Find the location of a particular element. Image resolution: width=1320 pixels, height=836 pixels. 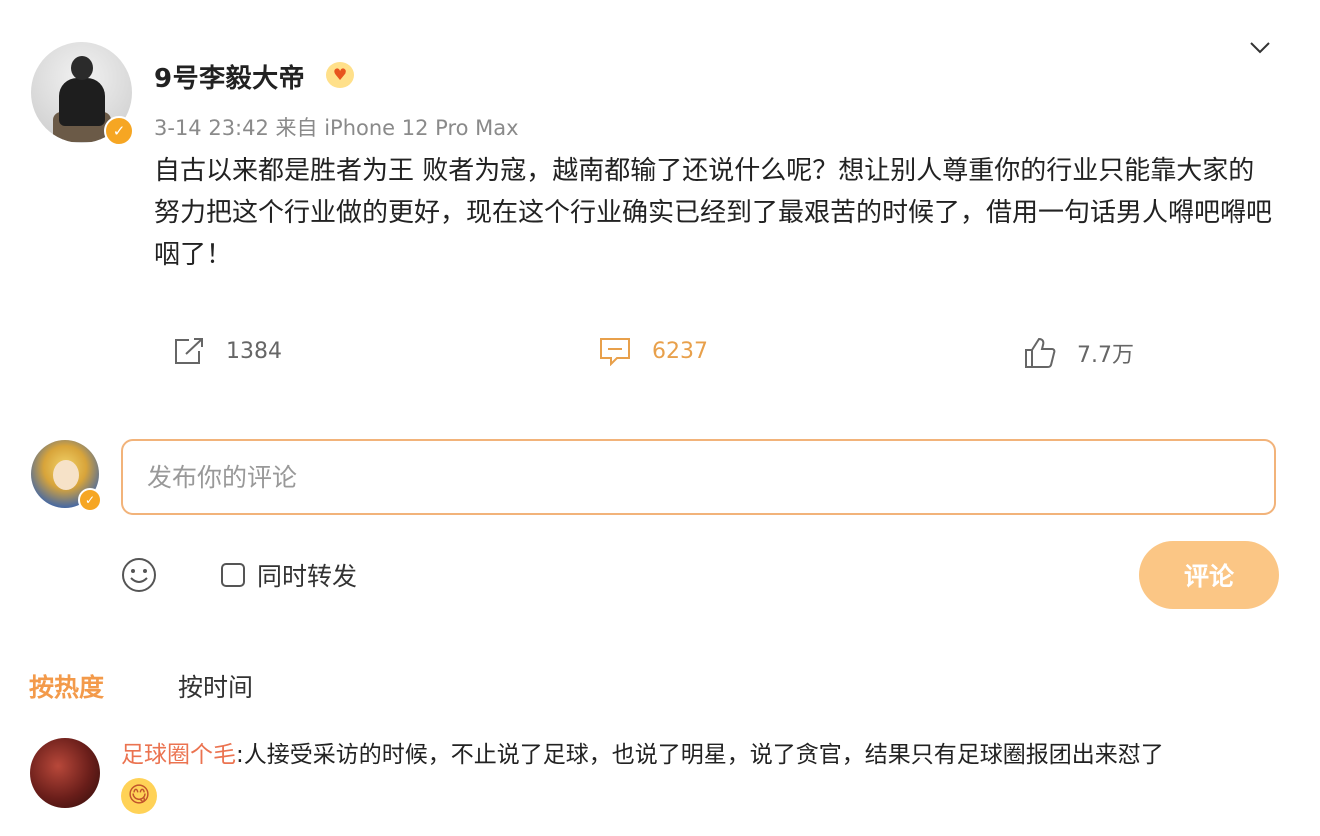

like-count: 7.7万 is located at coordinates (1105, 355).